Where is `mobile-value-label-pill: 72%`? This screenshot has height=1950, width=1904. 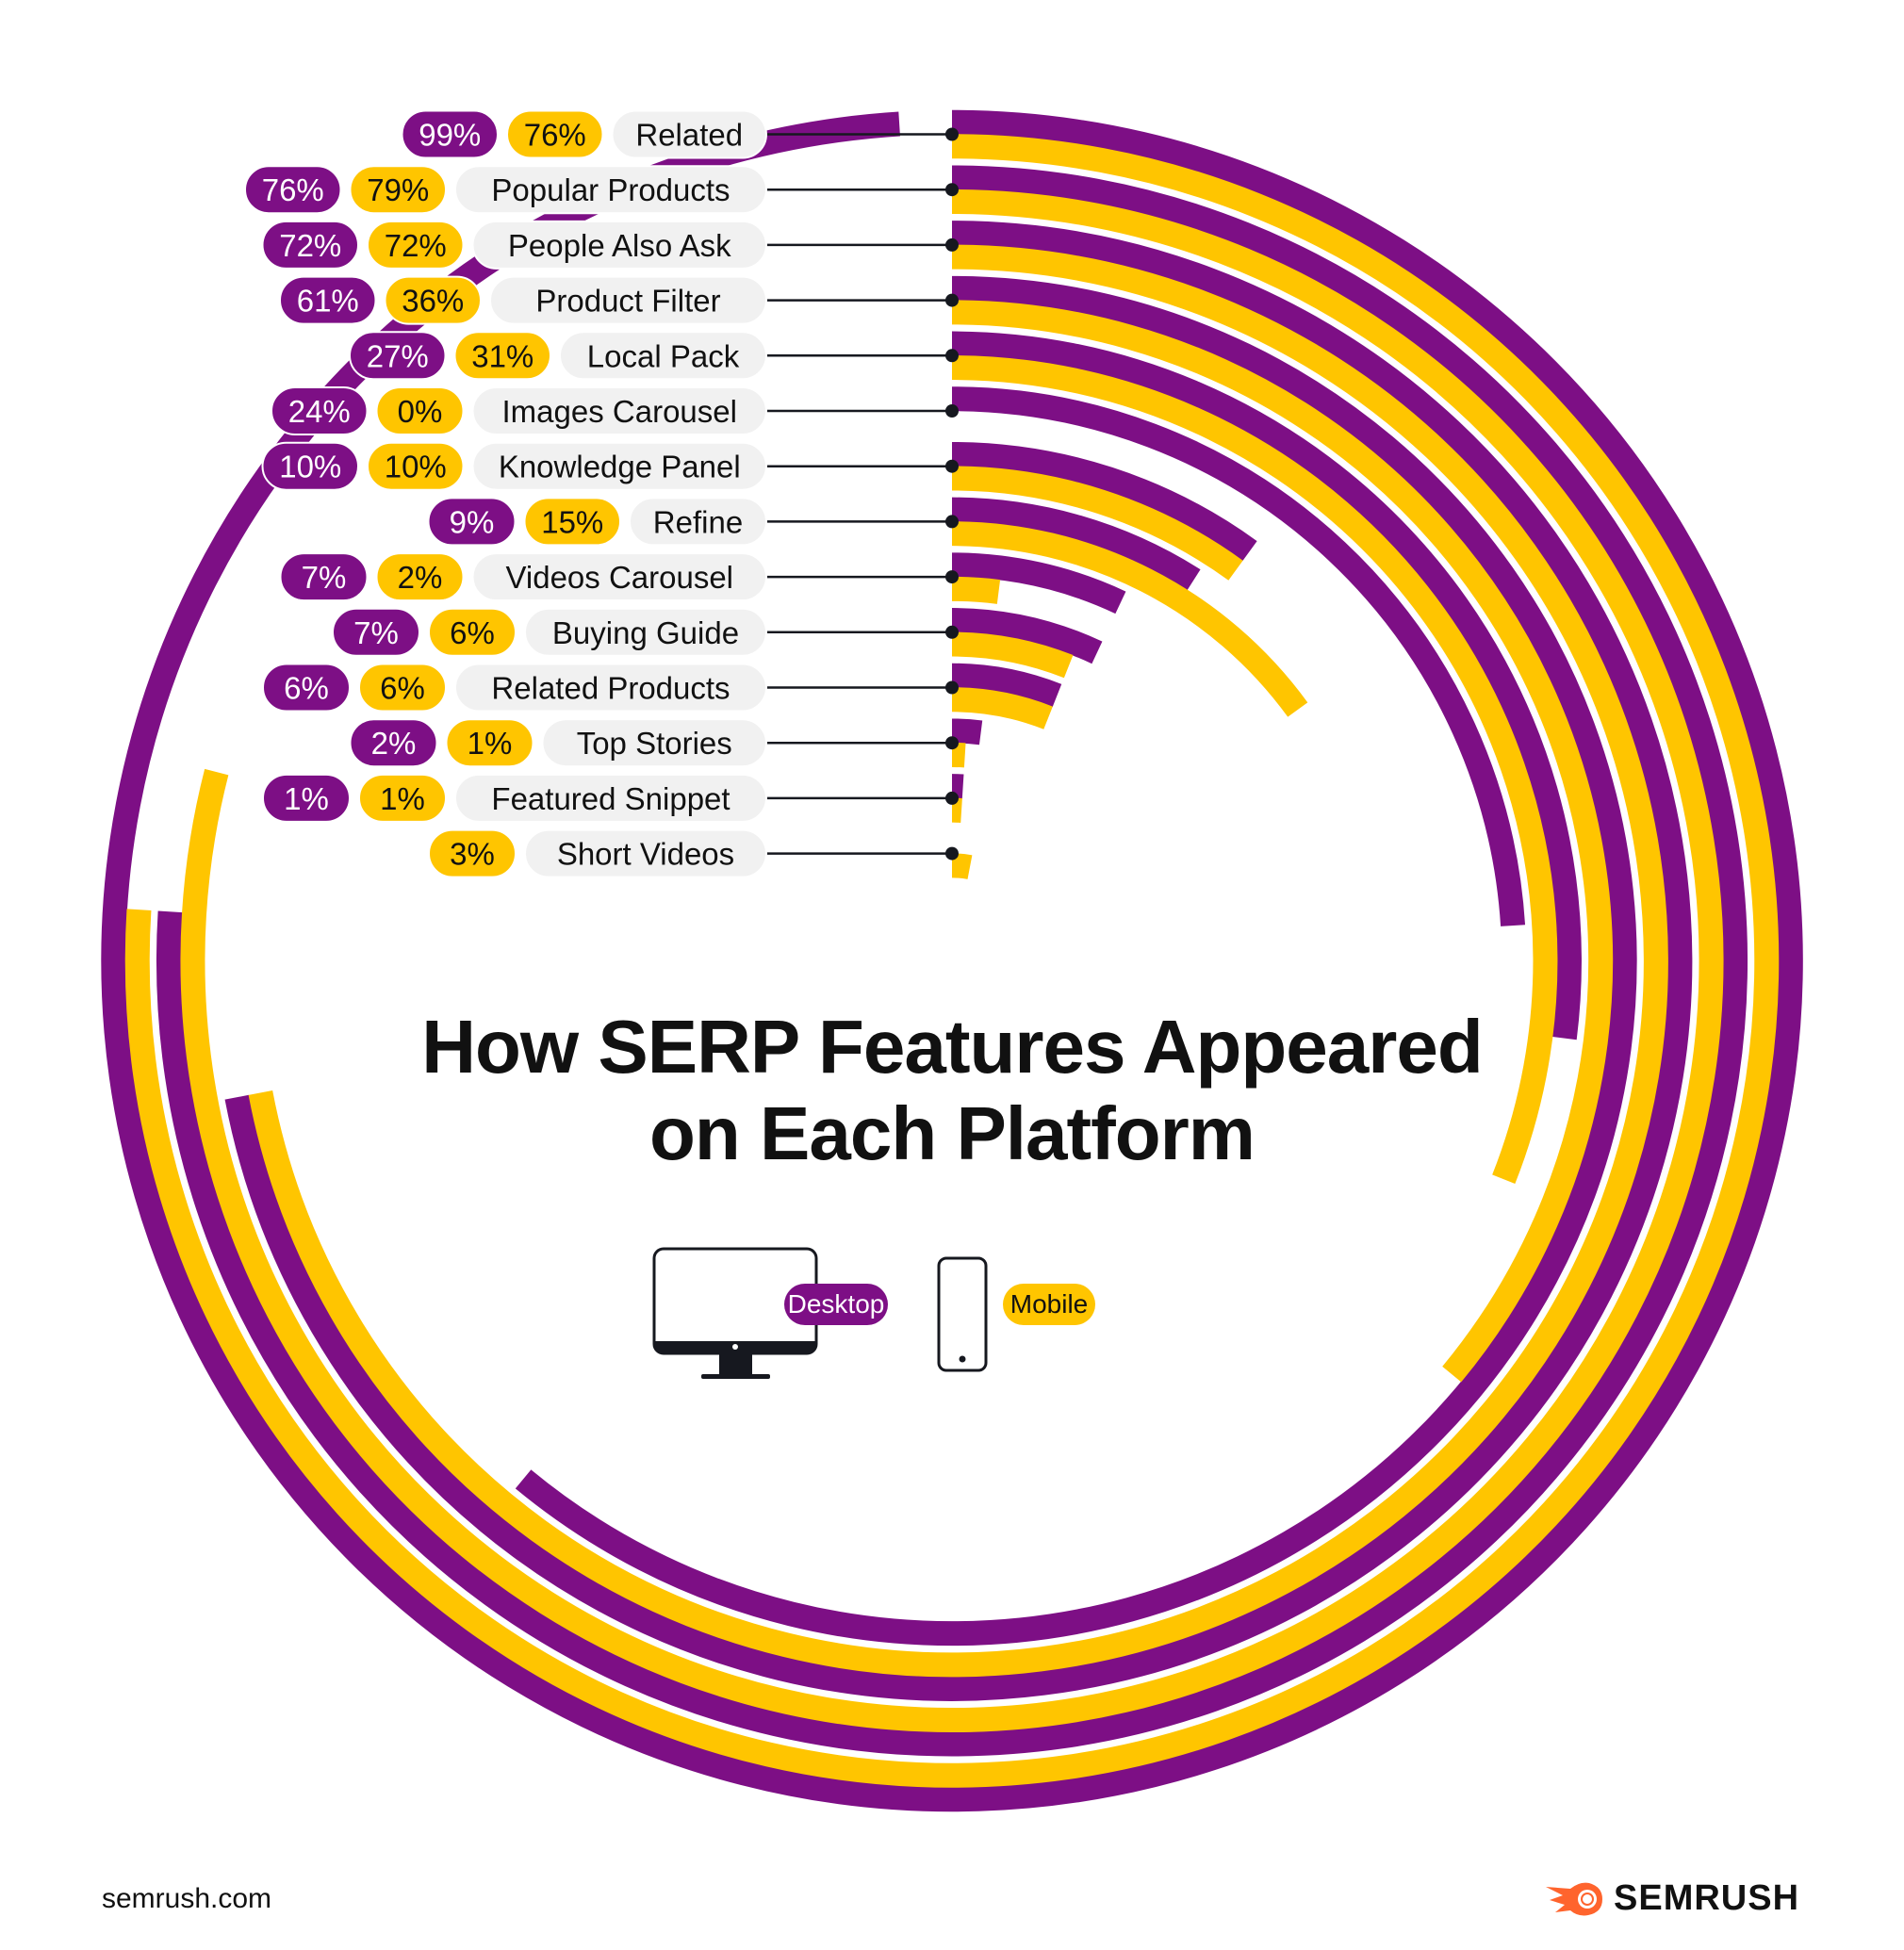
mobile-value-label-pill: 72% is located at coordinates (416, 245).